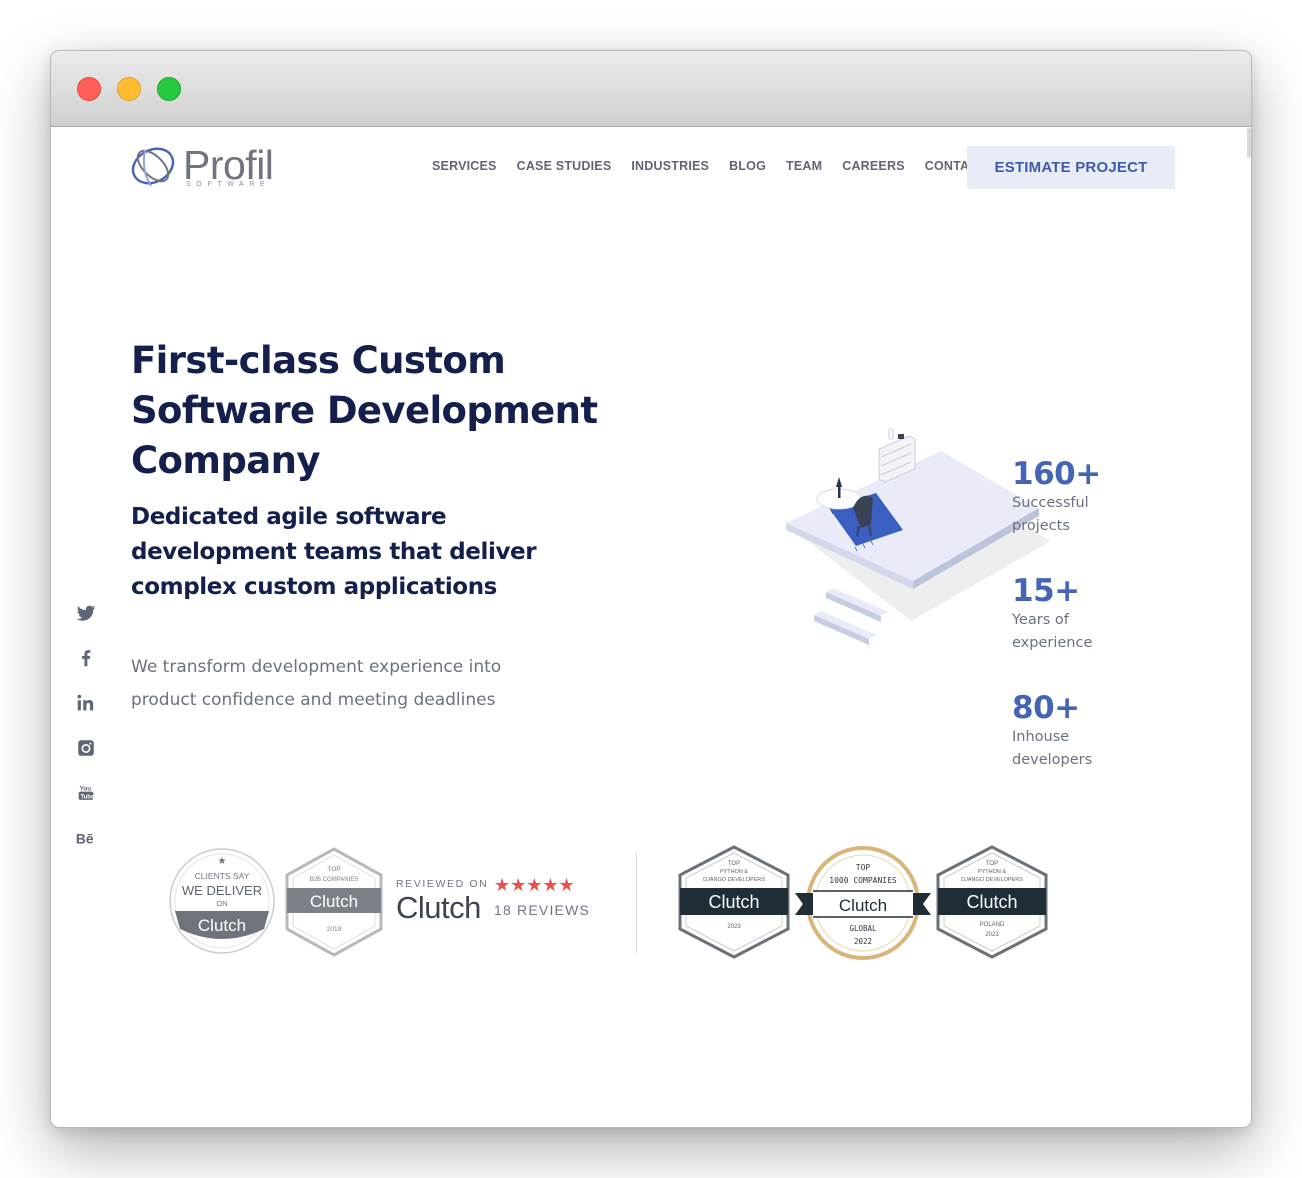 This screenshot has height=1178, width=1302. I want to click on badge-text: GLOBAL, so click(863, 928).